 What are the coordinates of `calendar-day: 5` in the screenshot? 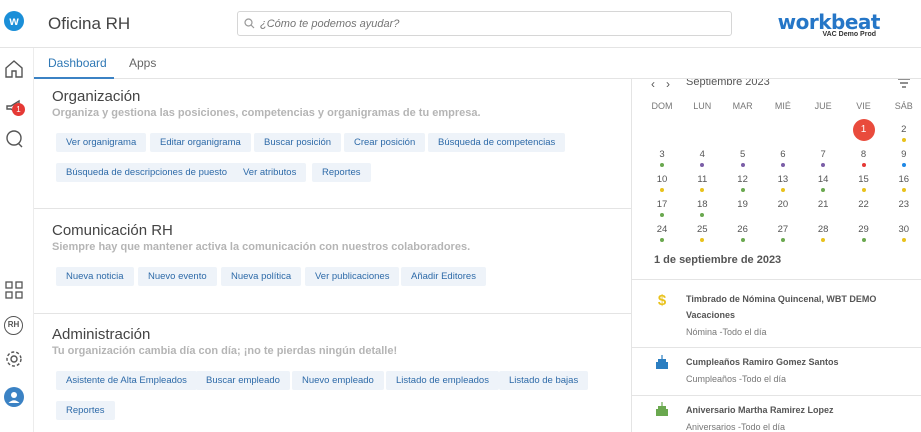 It's located at (743, 161).